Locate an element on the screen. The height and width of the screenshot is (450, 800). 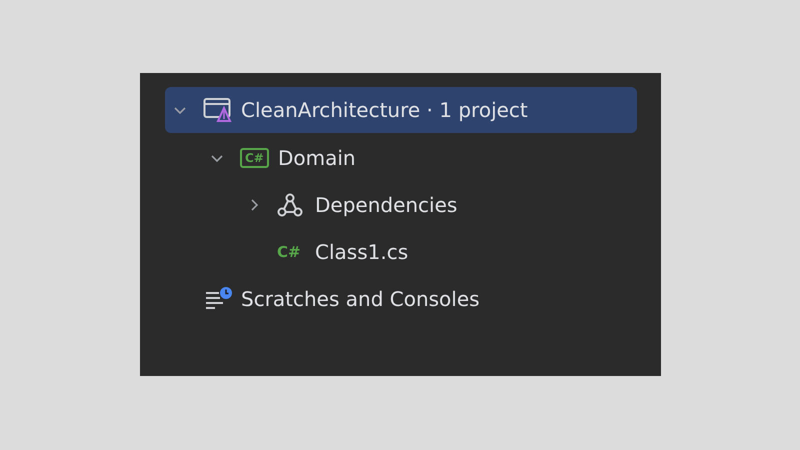
tree-item: C# Class1.cs is located at coordinates (401, 251).